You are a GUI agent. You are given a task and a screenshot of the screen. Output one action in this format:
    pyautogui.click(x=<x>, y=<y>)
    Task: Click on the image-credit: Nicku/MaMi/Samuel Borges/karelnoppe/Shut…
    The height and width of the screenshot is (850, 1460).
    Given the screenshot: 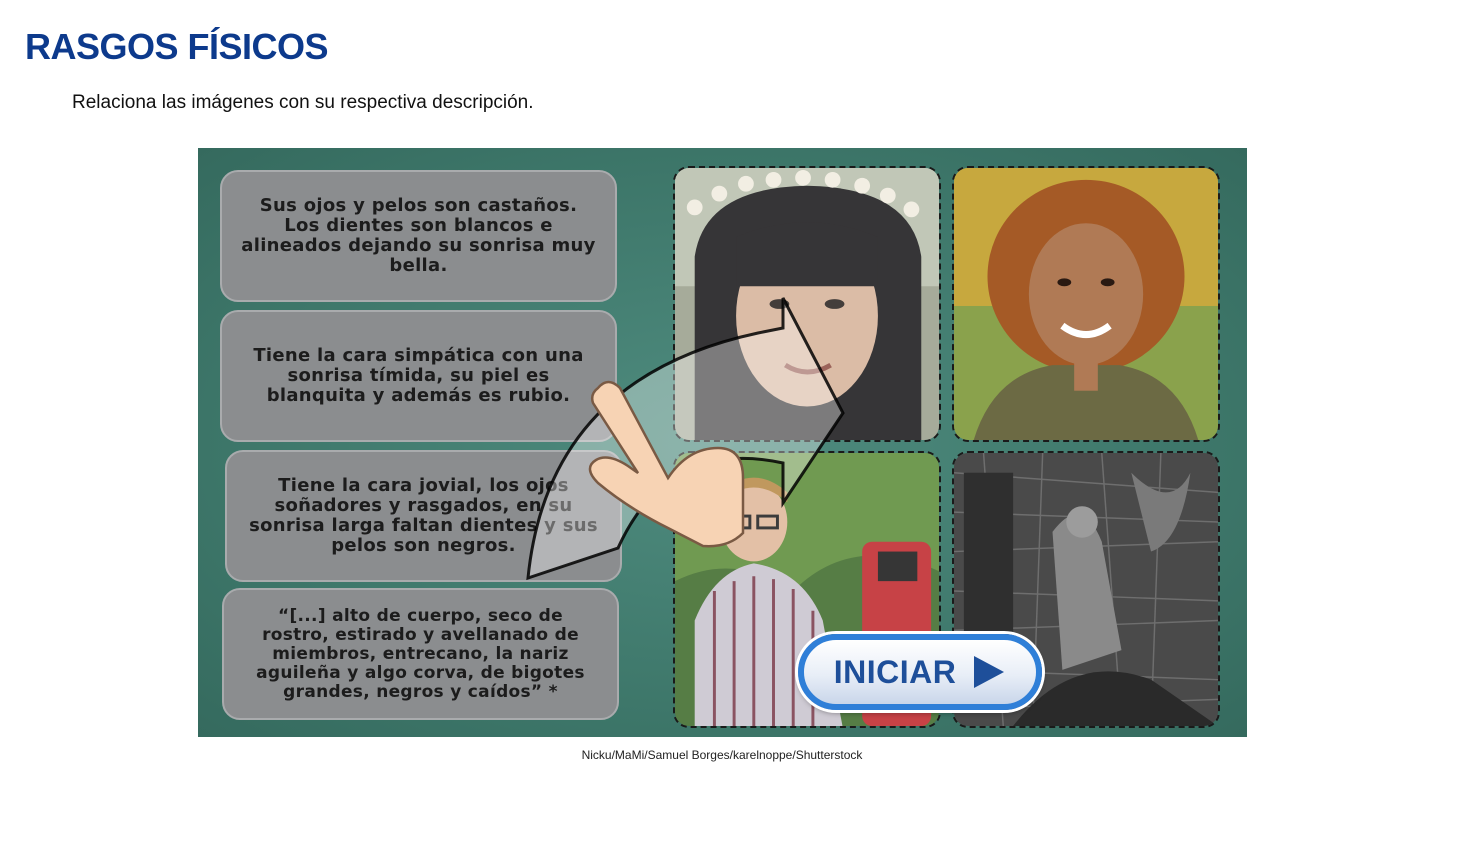 What is the action you would take?
    pyautogui.click(x=722, y=755)
    